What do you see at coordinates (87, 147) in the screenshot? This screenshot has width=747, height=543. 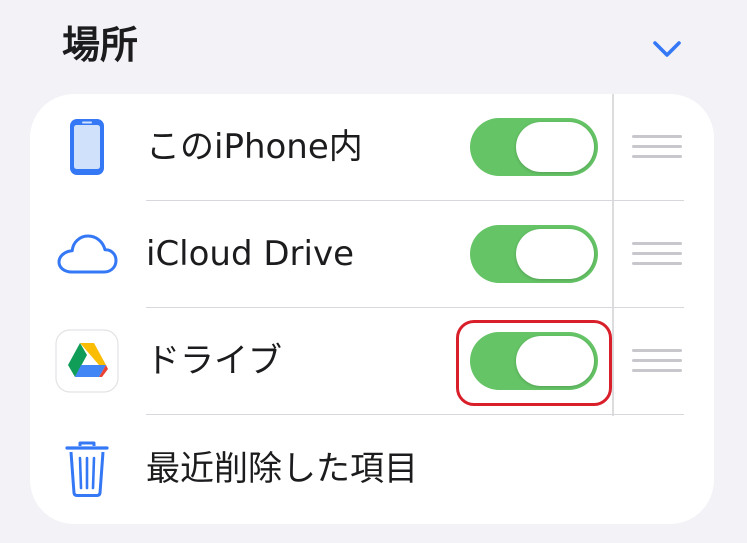 I see `iphone-icon` at bounding box center [87, 147].